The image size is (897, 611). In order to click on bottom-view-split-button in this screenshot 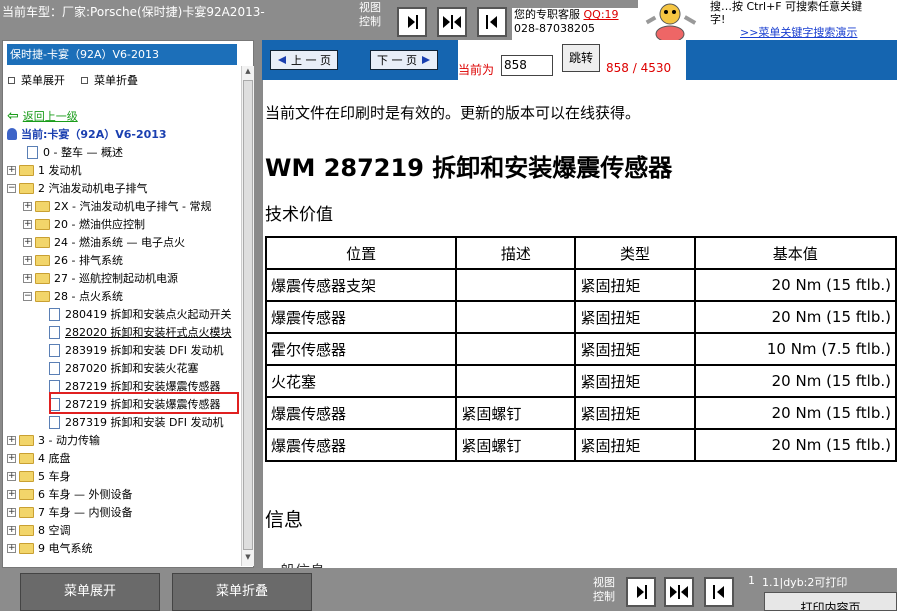, I will do `click(679, 592)`.